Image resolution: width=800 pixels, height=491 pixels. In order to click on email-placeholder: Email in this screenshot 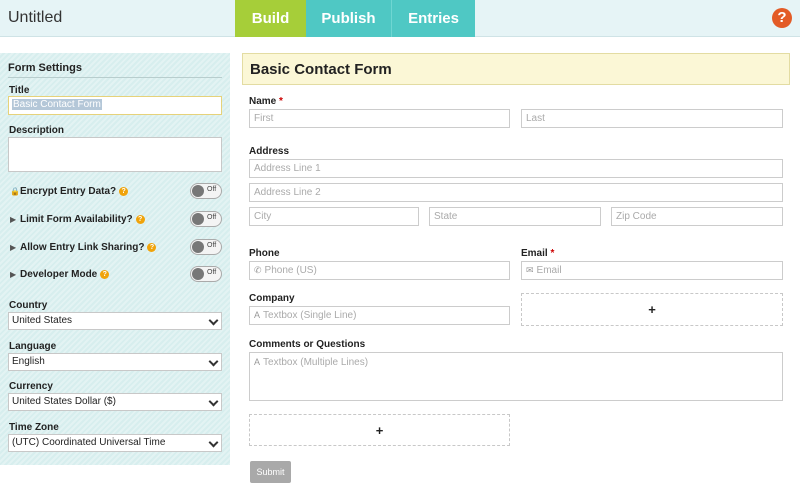, I will do `click(549, 270)`.